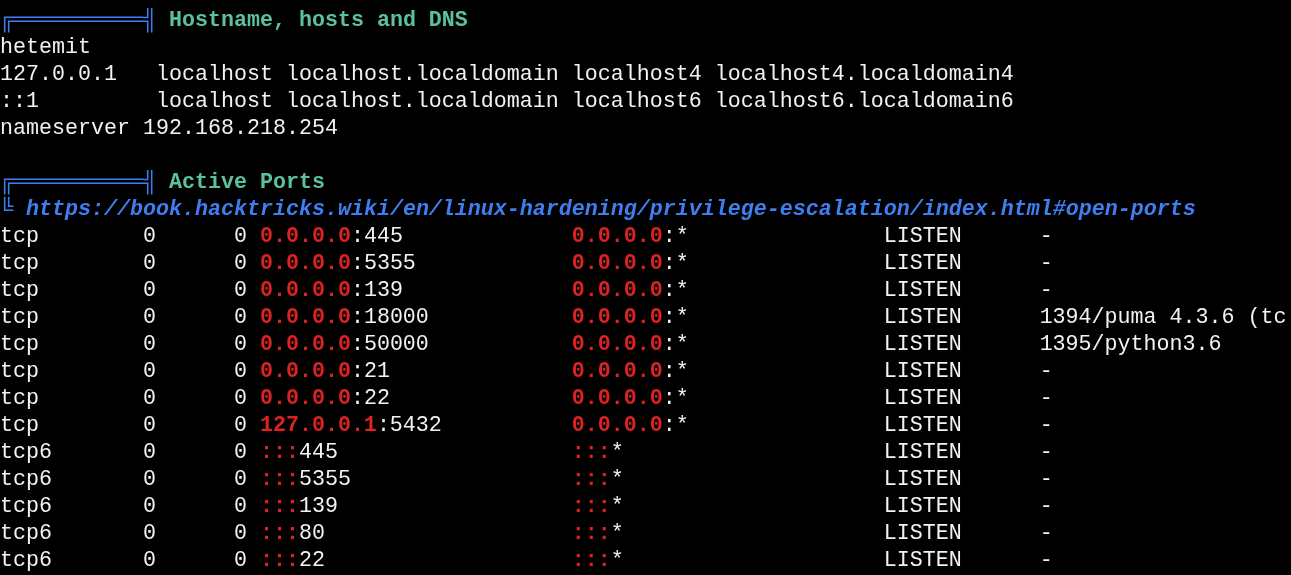 Image resolution: width=1291 pixels, height=575 pixels. I want to click on local-address: :::445, so click(299, 452).